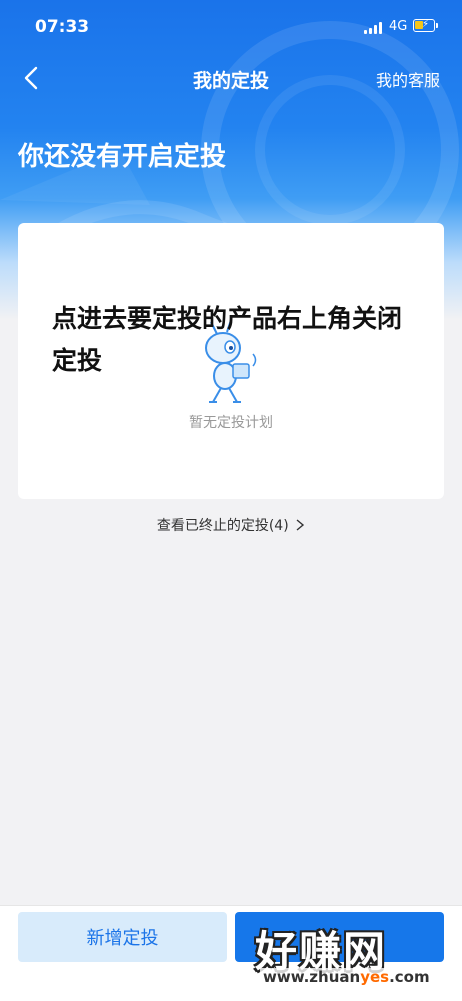  I want to click on watermark-url: www.zhuanyes.com, so click(346, 977).